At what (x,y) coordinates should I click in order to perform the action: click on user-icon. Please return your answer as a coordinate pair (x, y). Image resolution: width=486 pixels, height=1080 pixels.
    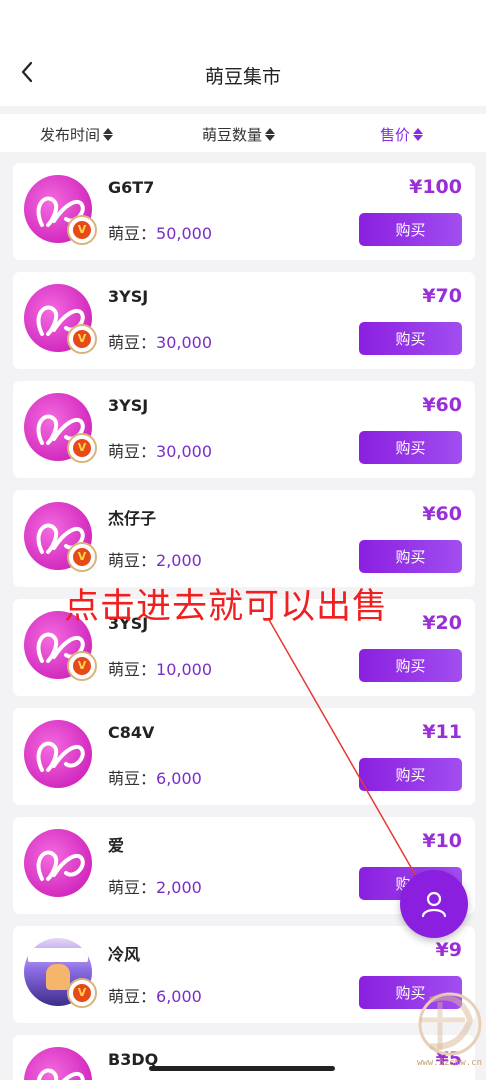
    Looking at the image, I should click on (434, 904).